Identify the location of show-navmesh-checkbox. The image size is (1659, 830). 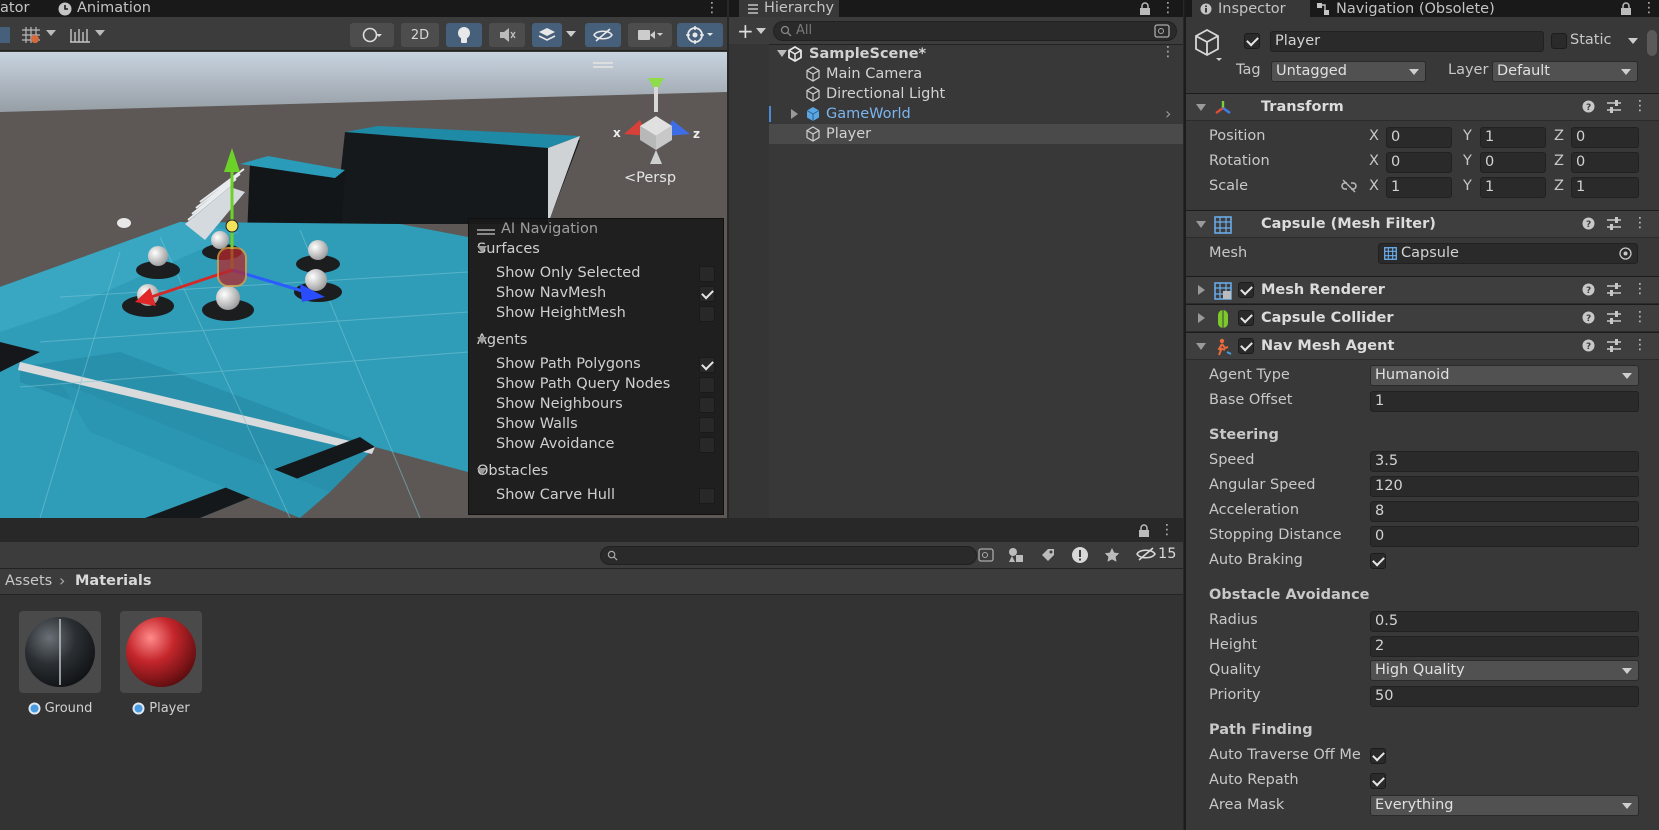
(707, 294).